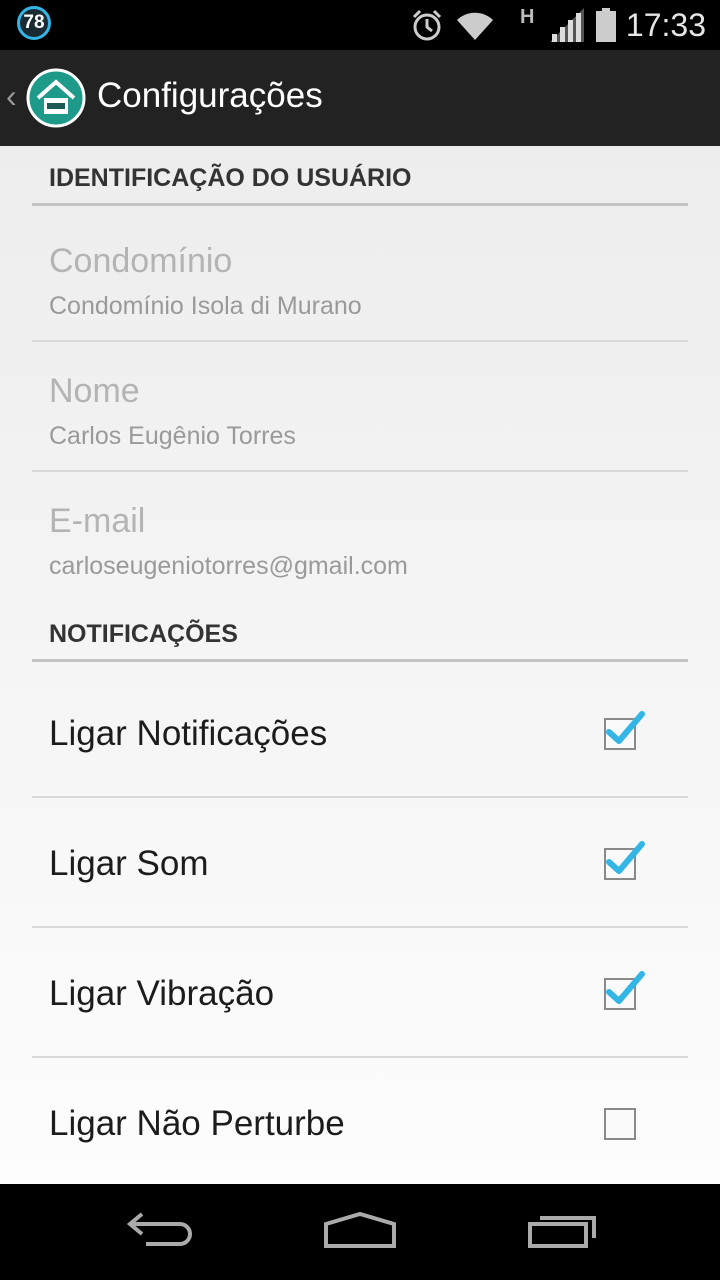 The width and height of the screenshot is (720, 1280). What do you see at coordinates (427, 27) in the screenshot?
I see `alarm-icon` at bounding box center [427, 27].